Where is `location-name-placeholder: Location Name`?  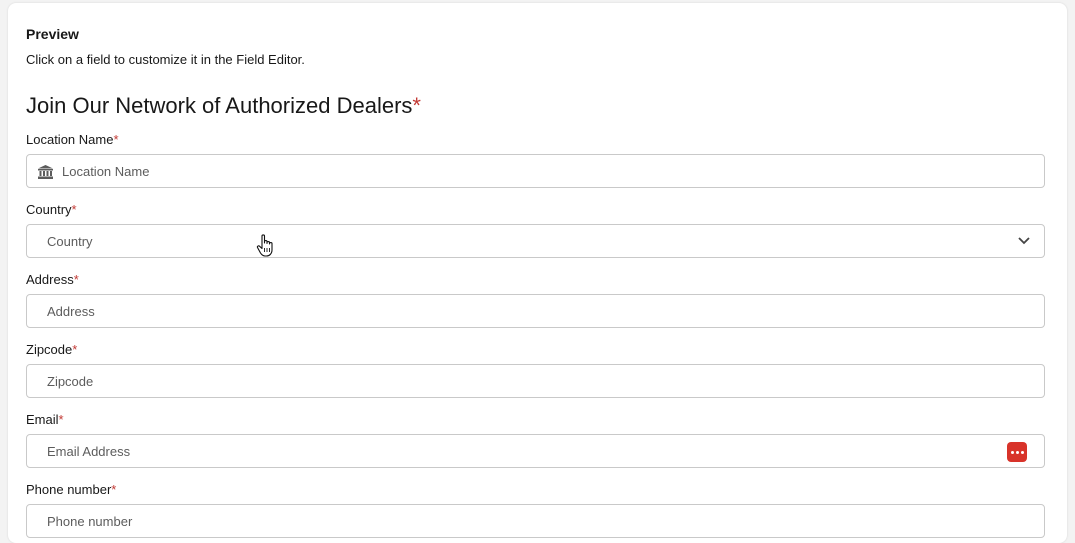 location-name-placeholder: Location Name is located at coordinates (106, 171).